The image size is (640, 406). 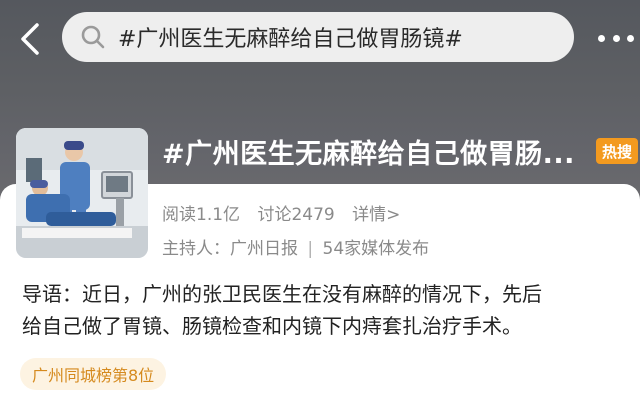 What do you see at coordinates (93, 374) in the screenshot?
I see `city-rank-badge: 广州同城榜第8位` at bounding box center [93, 374].